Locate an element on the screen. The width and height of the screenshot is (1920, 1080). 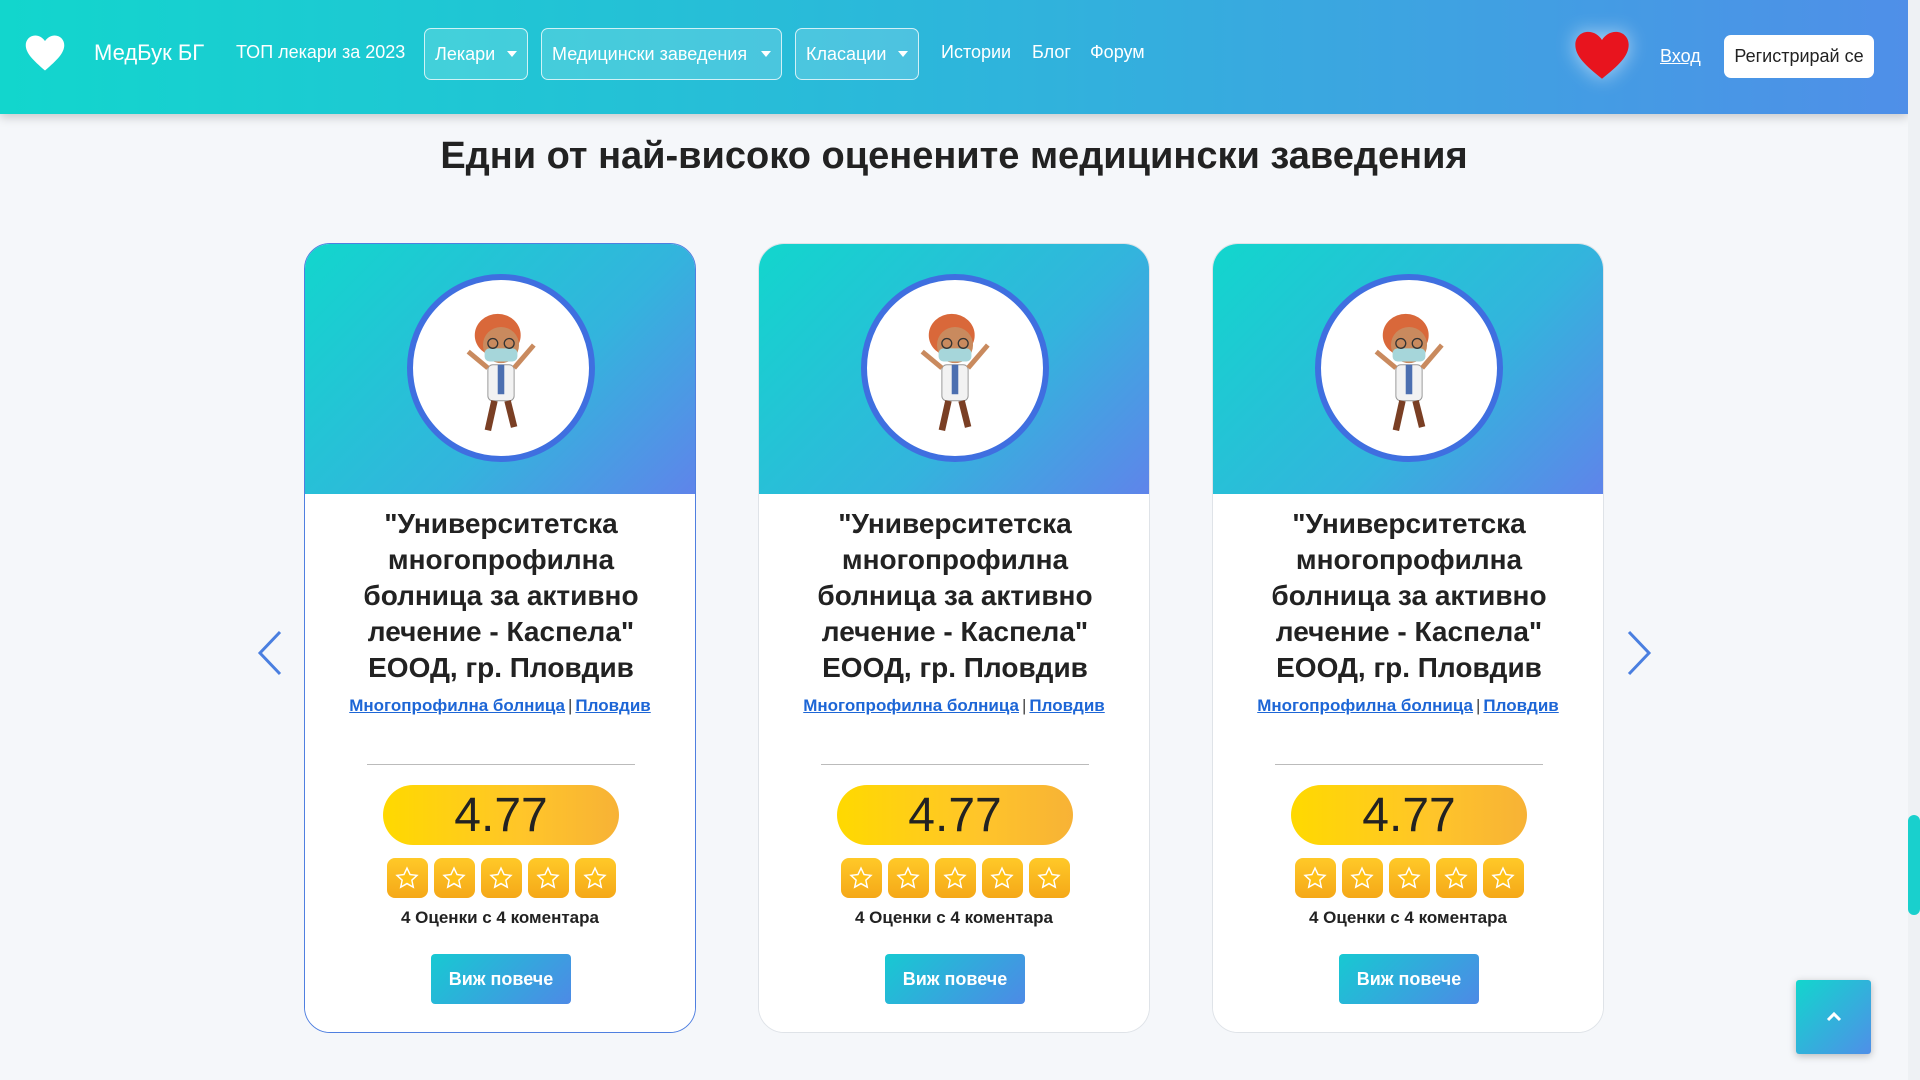
facilities-dropdown-label: Медицински заведения is located at coordinates (650, 53).